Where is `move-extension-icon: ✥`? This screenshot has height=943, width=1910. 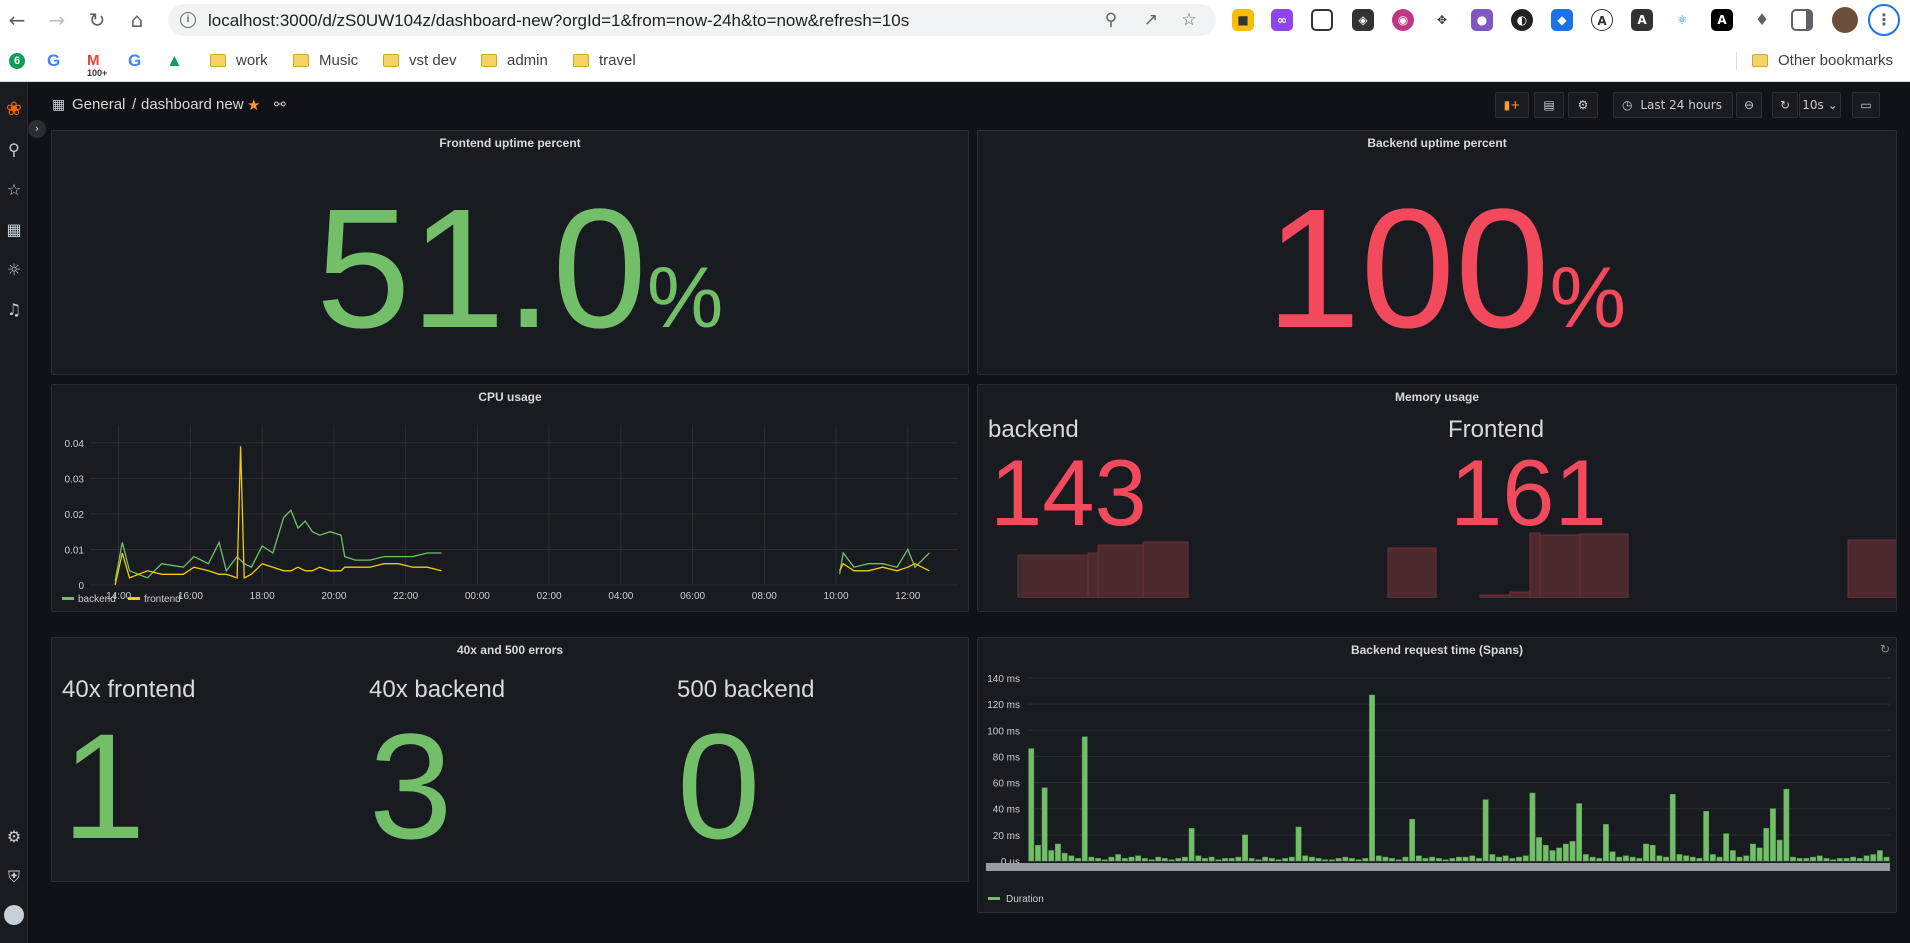
move-extension-icon: ✥ is located at coordinates (1442, 20).